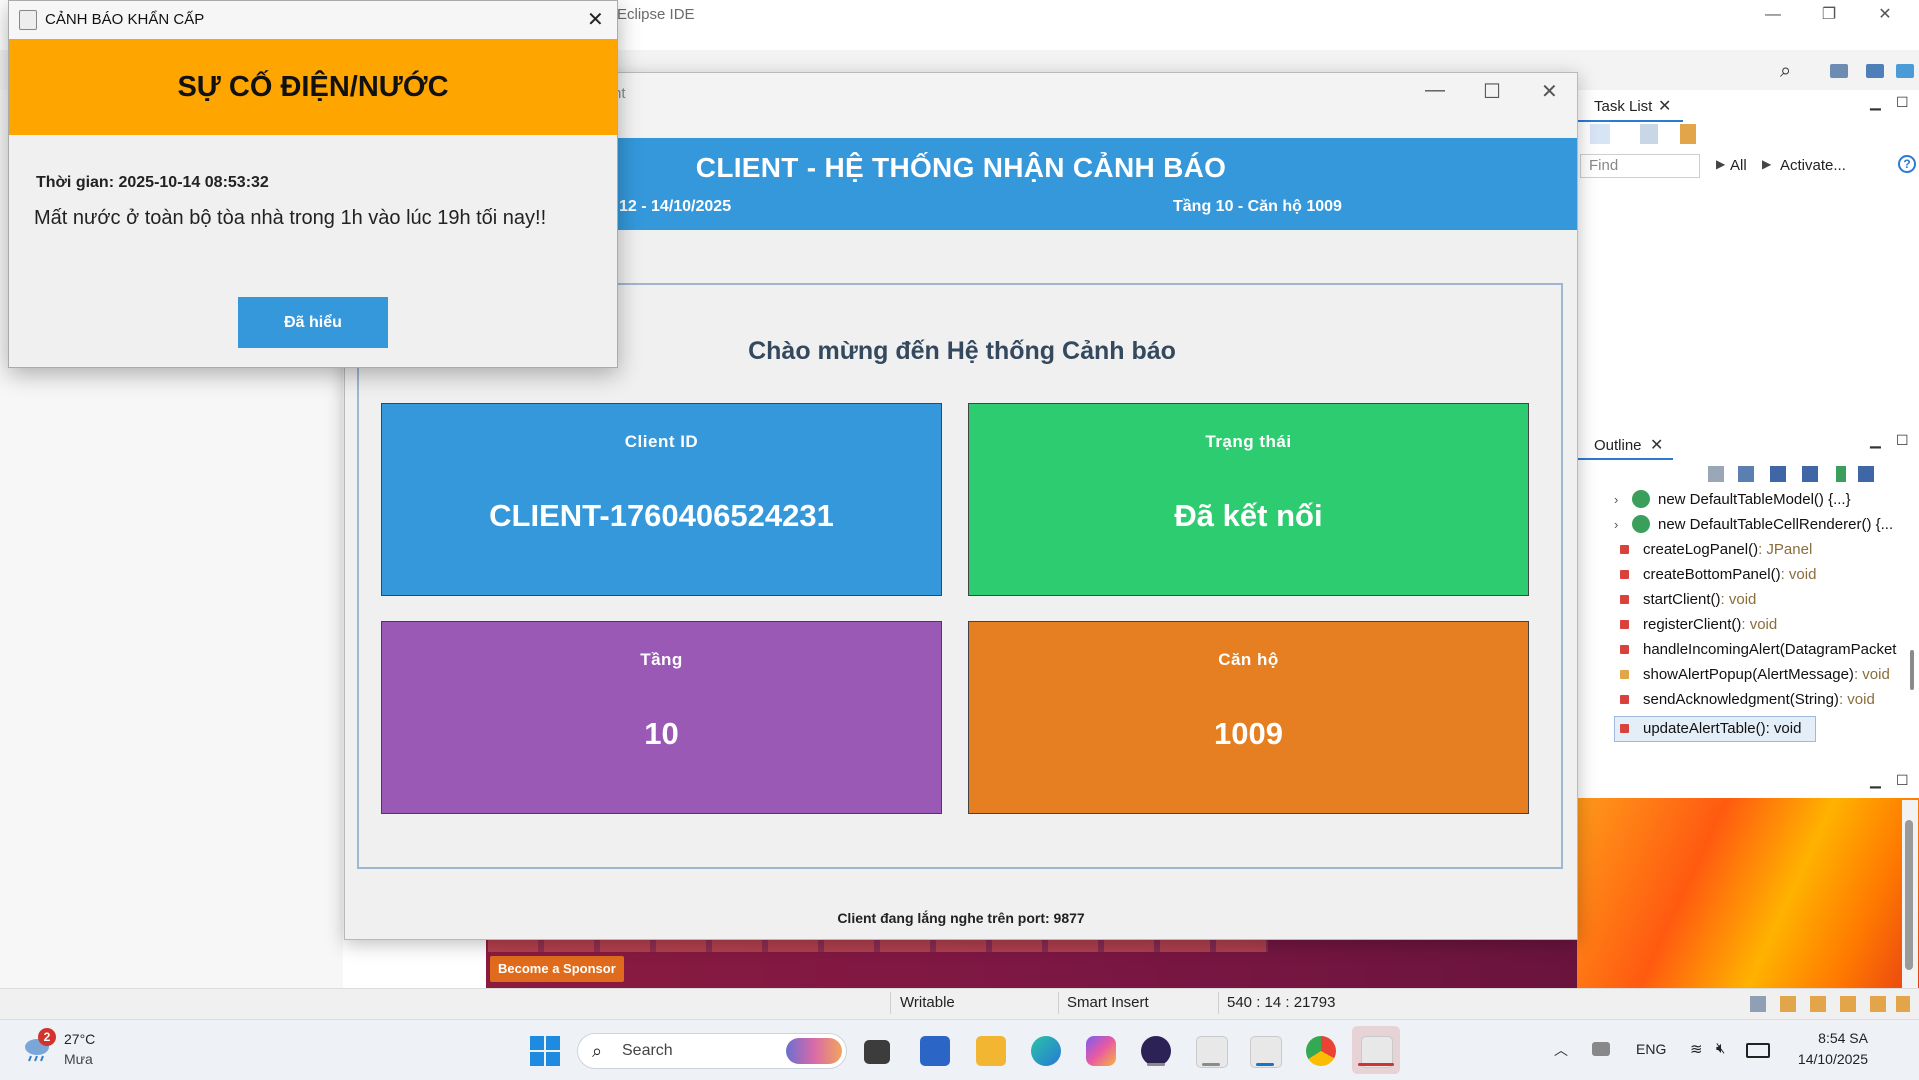 This screenshot has height=1080, width=1919. I want to click on tray-app-icon, so click(1601, 1049).